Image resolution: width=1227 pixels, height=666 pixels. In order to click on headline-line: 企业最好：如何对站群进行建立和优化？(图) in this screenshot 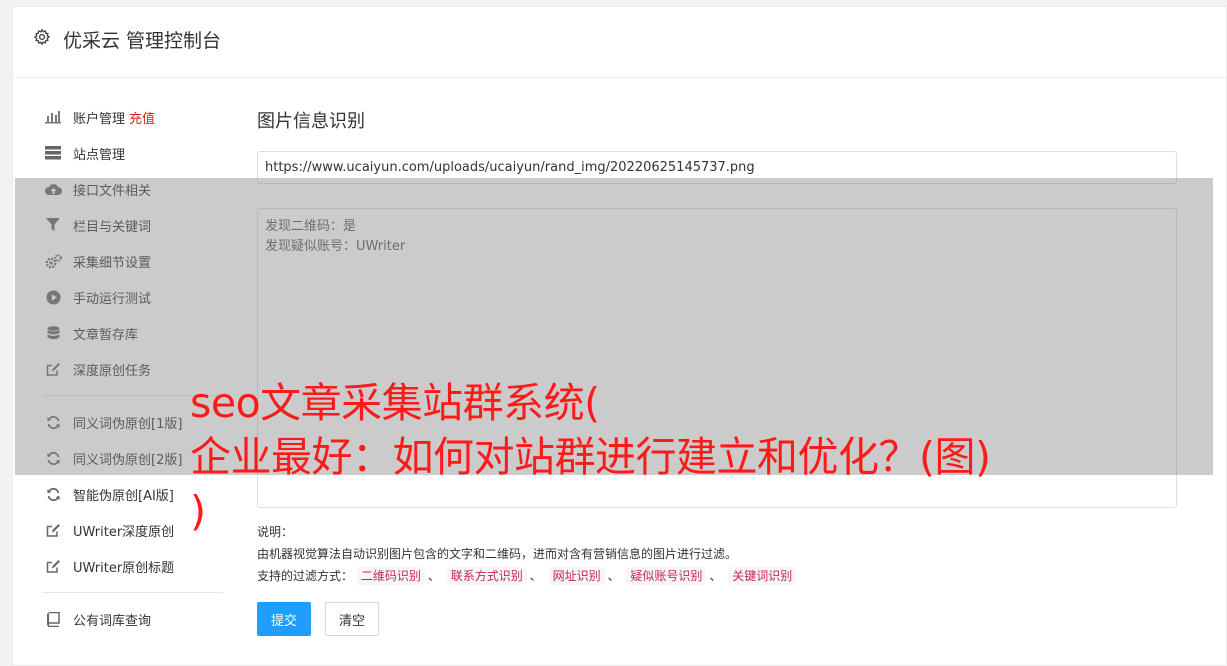, I will do `click(590, 457)`.